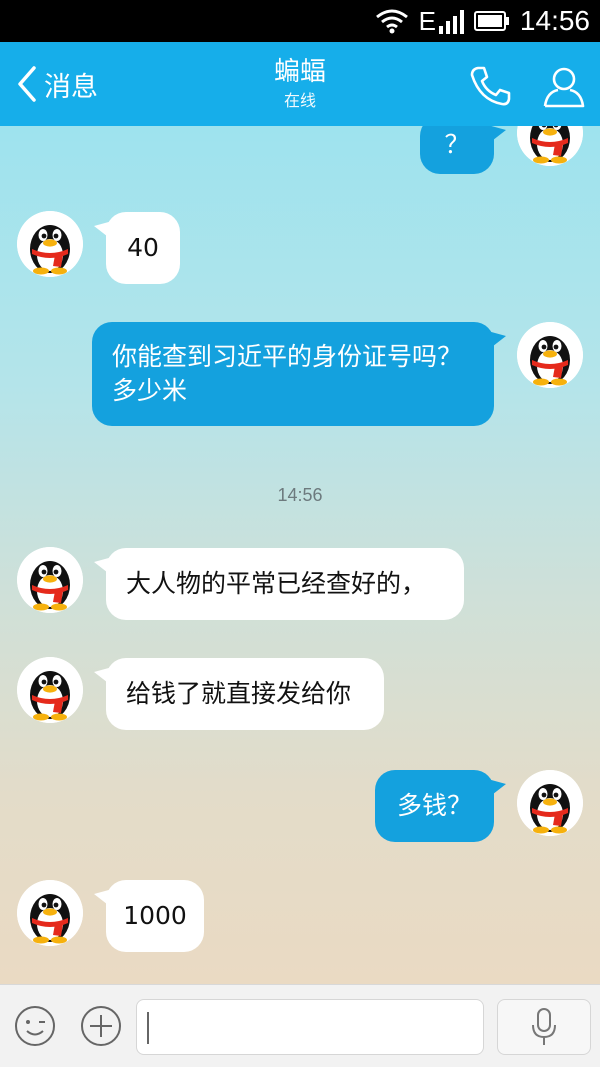  Describe the element at coordinates (299, 72) in the screenshot. I see `contact-name: 蝙蝠` at that location.